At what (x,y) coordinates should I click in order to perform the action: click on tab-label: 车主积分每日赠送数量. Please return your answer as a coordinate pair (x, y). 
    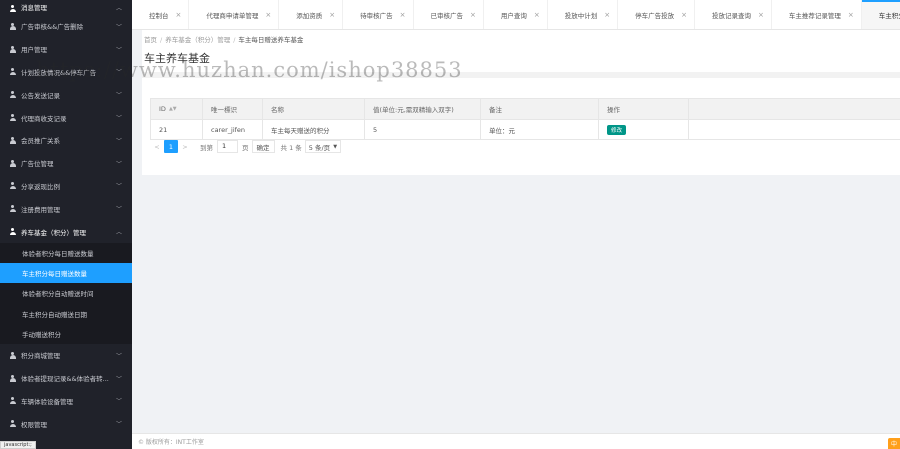
    Looking at the image, I should click on (889, 16).